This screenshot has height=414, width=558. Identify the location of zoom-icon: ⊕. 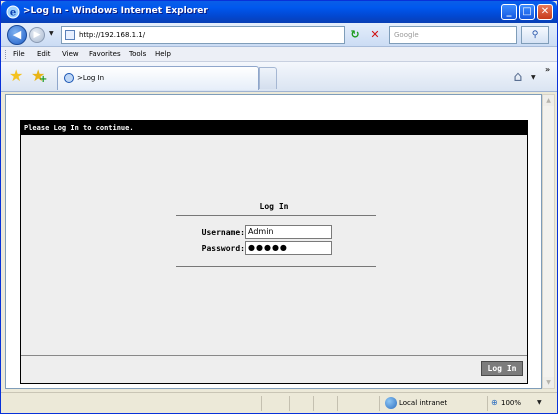
(494, 402).